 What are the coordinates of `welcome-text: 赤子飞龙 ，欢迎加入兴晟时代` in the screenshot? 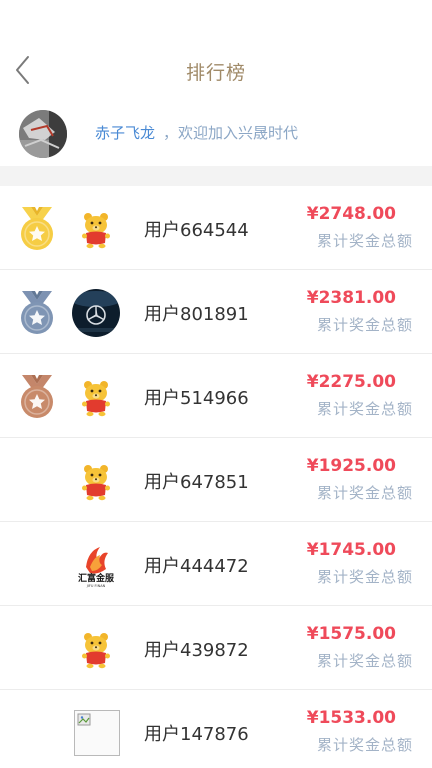 It's located at (196, 132).